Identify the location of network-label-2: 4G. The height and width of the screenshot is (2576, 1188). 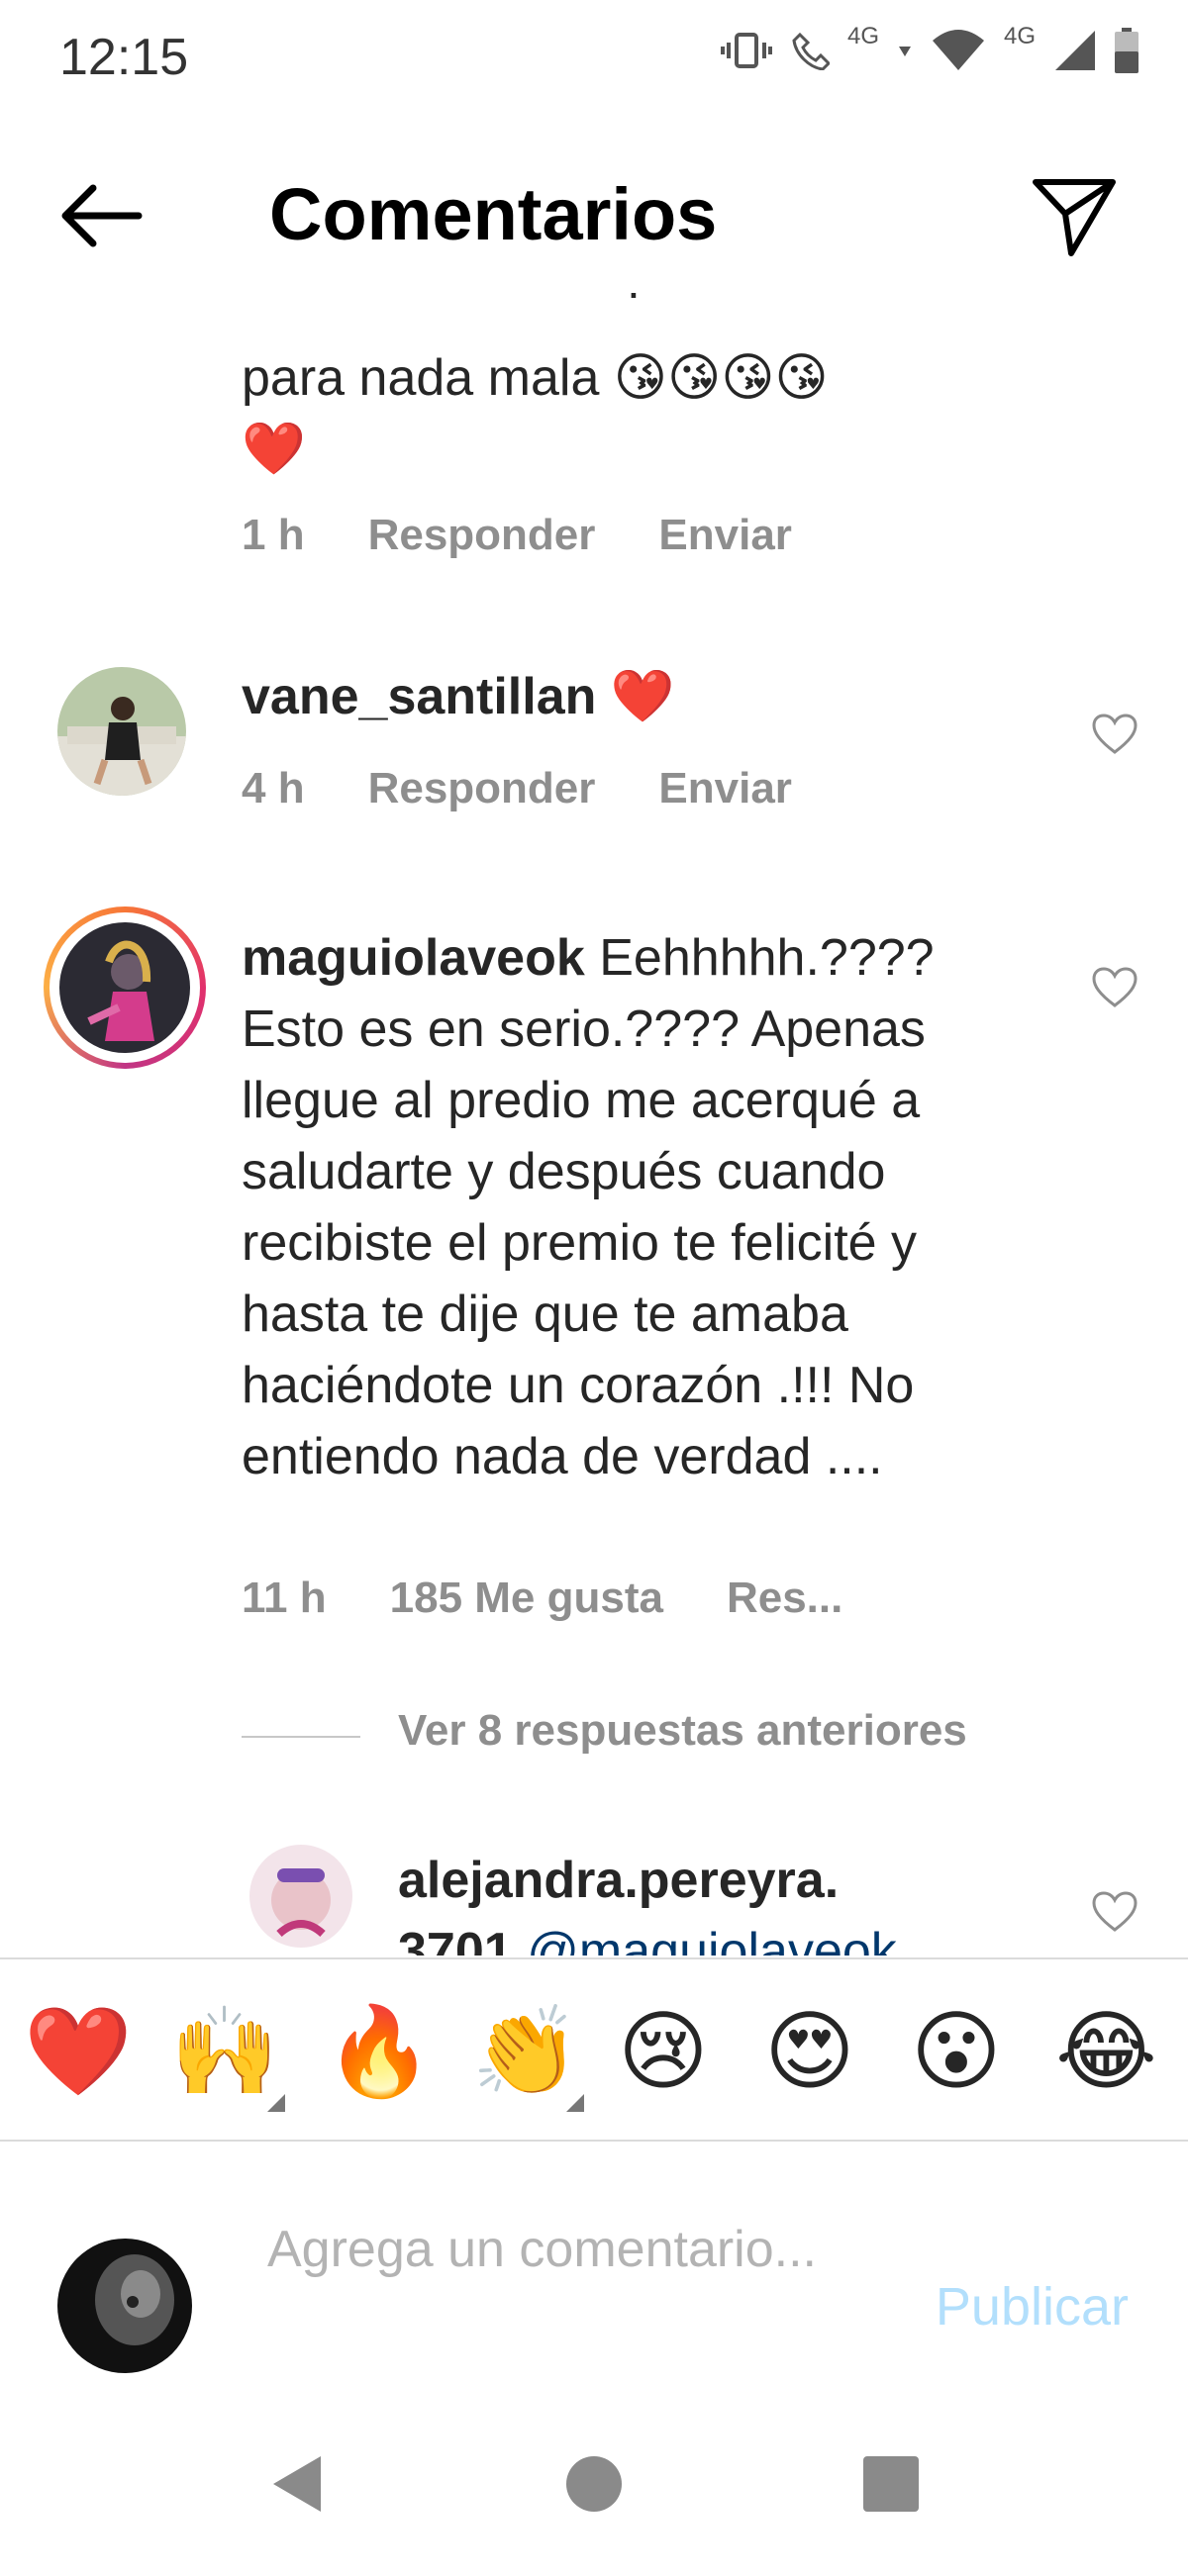
(1020, 36).